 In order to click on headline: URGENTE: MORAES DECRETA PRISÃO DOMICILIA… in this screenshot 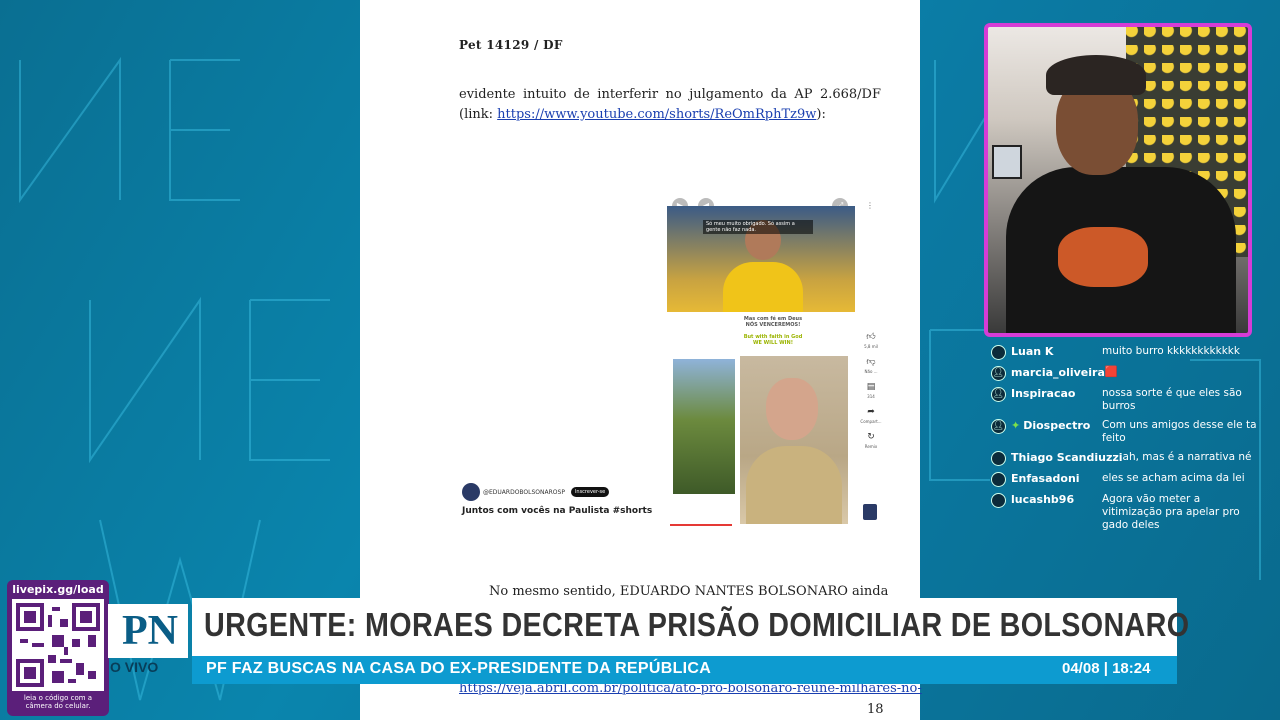, I will do `click(697, 624)`.